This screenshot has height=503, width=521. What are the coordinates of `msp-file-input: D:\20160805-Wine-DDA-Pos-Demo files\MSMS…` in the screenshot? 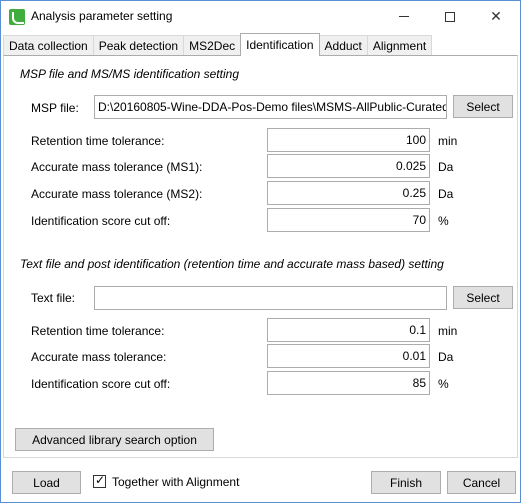 It's located at (270, 107).